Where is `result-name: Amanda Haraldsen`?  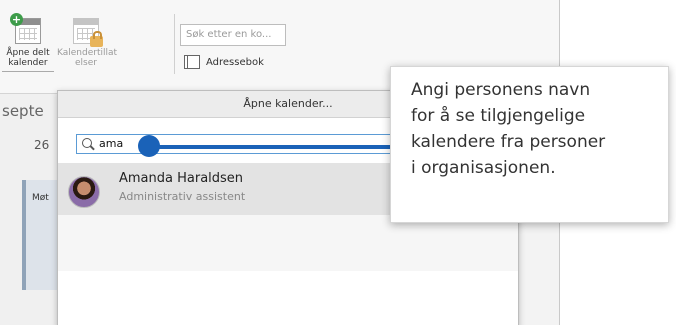
result-name: Amanda Haraldsen is located at coordinates (181, 178).